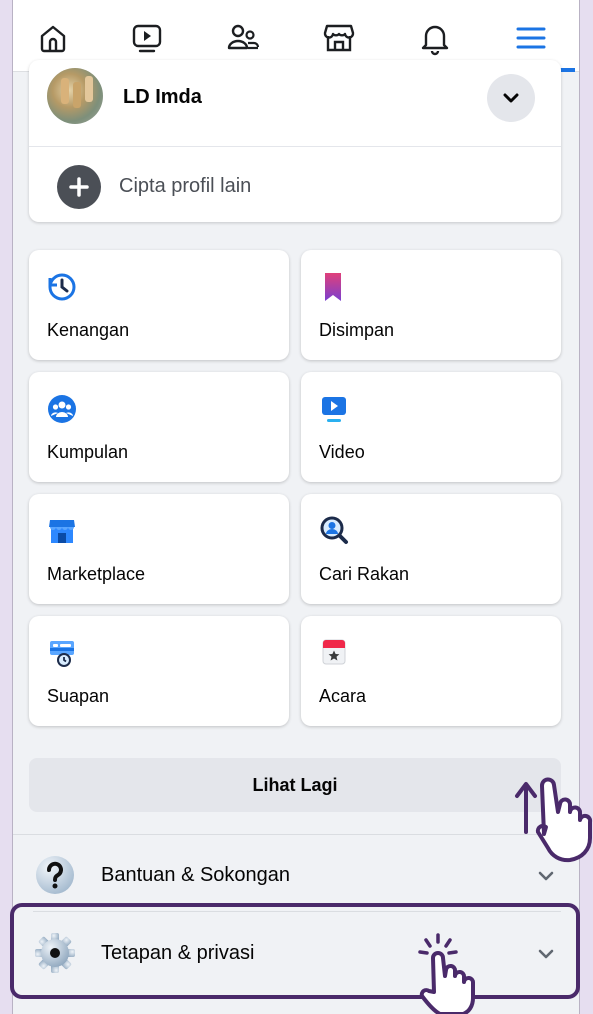 Image resolution: width=593 pixels, height=1014 pixels. Describe the element at coordinates (62, 531) in the screenshot. I see `marketplace-tile-icon` at that location.